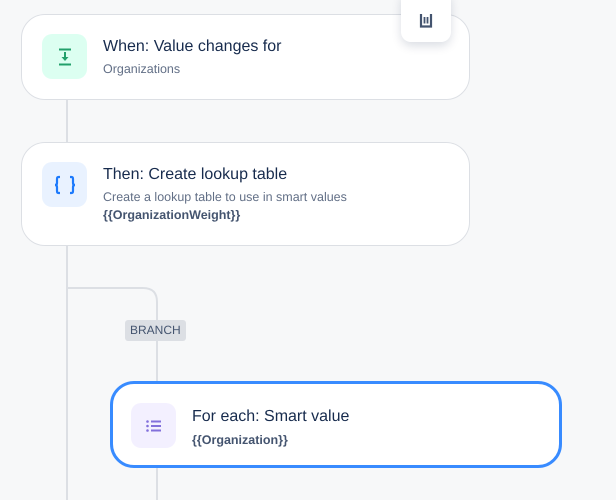 This screenshot has height=500, width=616. I want to click on step-description: Create a lookup table to use in smart values, so click(225, 197).